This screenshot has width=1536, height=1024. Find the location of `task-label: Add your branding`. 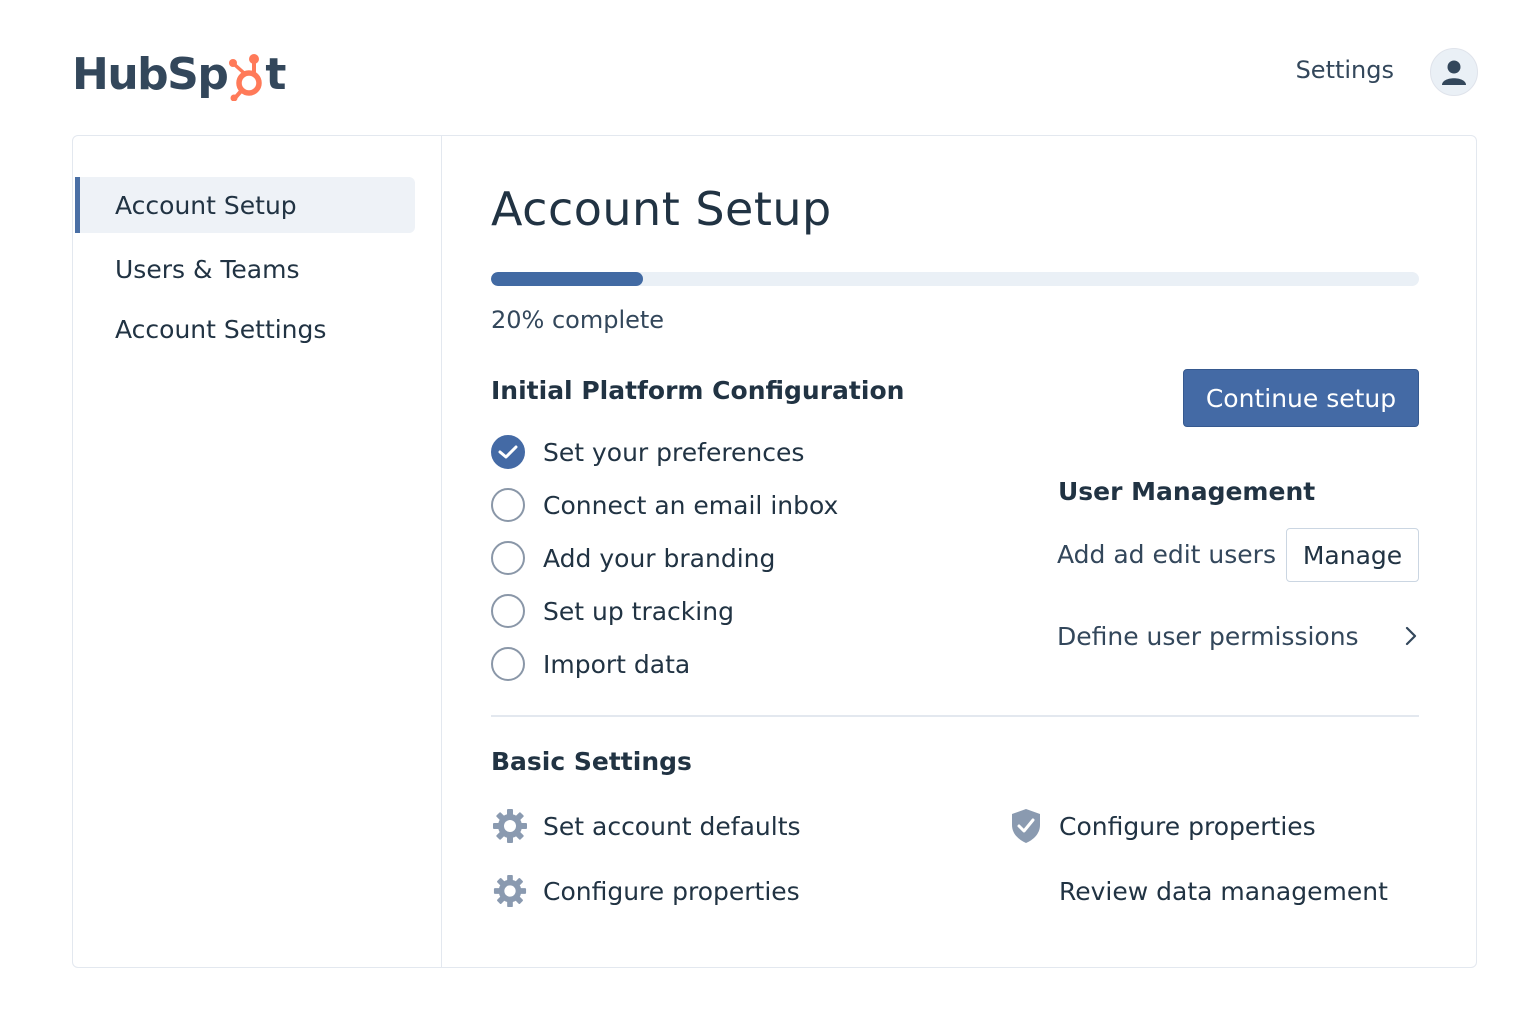

task-label: Add your branding is located at coordinates (659, 558).